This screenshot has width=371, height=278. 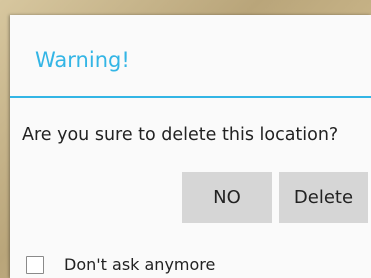 I want to click on delete-button: Delete, so click(x=323, y=197).